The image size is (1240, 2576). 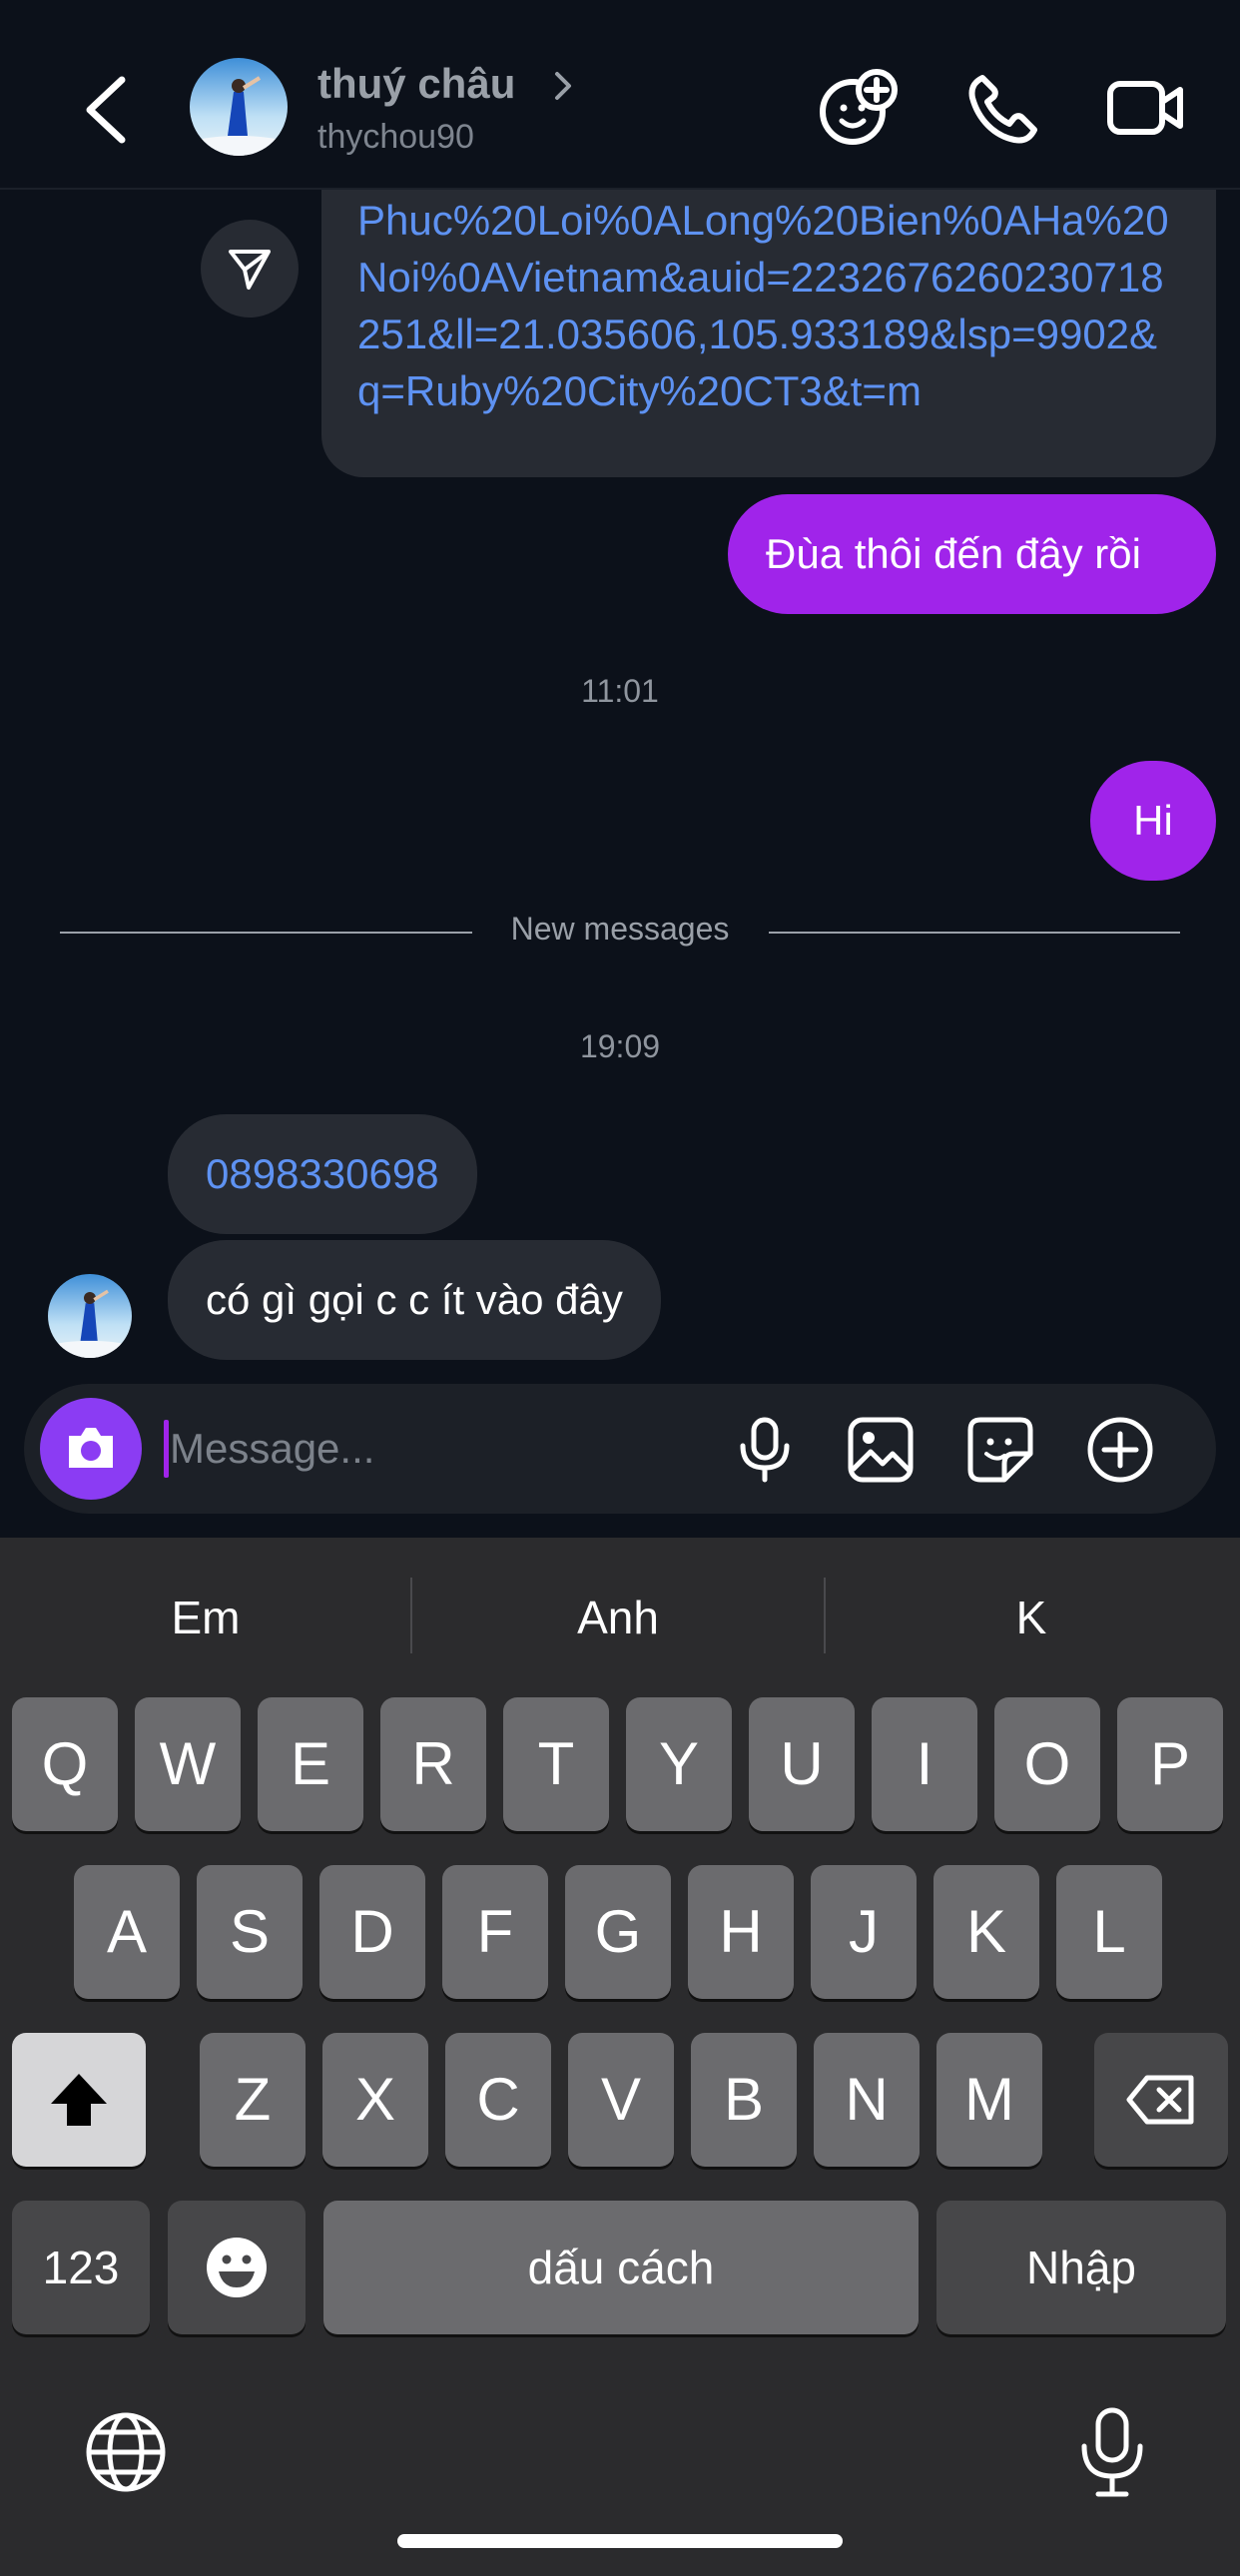 I want to click on key-l: L, so click(x=1109, y=1932).